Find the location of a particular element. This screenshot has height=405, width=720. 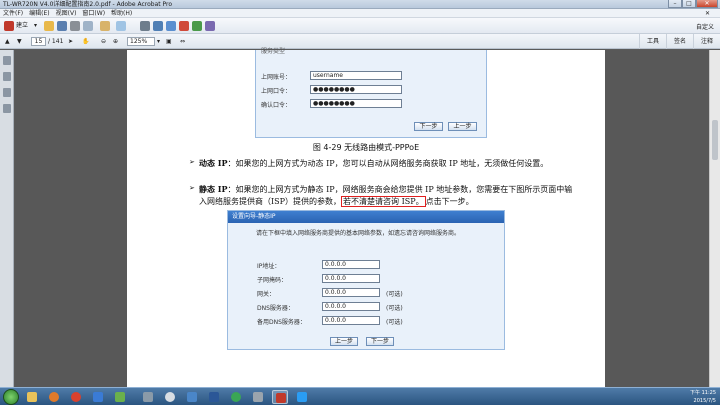

forms-icon is located at coordinates (210, 26).